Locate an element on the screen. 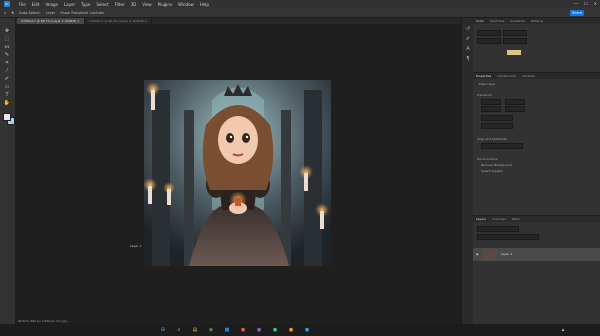 This screenshot has height=336, width=600. minimize-icon: — is located at coordinates (576, 3).